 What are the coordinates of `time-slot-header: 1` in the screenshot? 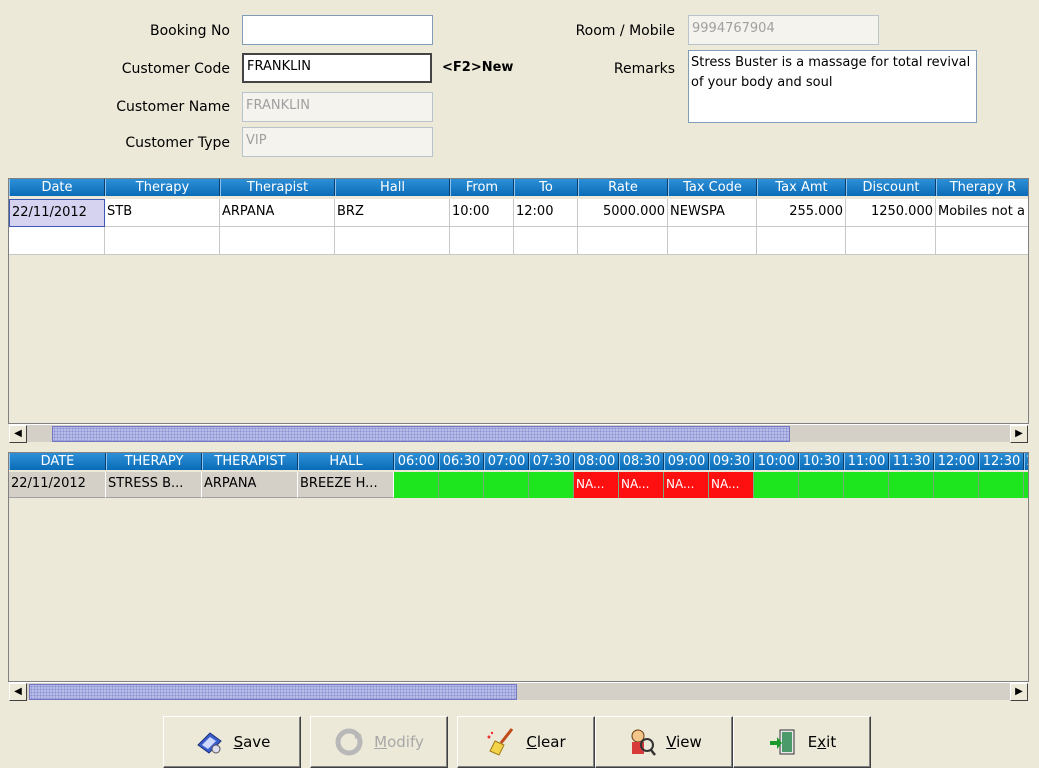 It's located at (1026, 461).